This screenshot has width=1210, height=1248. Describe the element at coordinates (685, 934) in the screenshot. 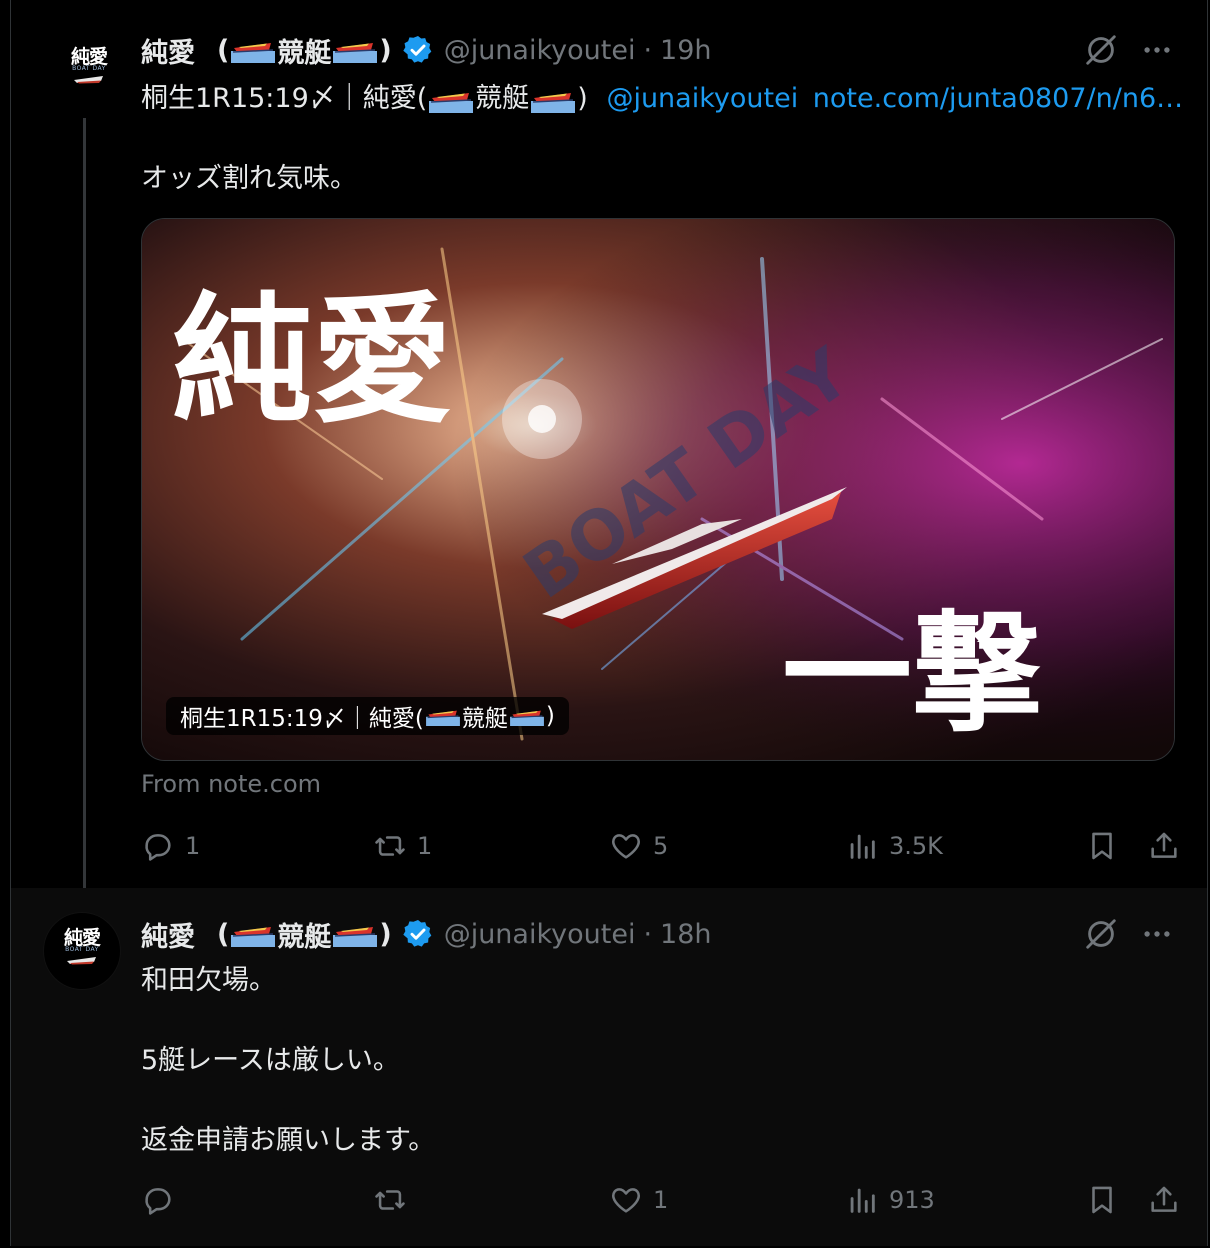

I see `timestamp: 18h` at that location.